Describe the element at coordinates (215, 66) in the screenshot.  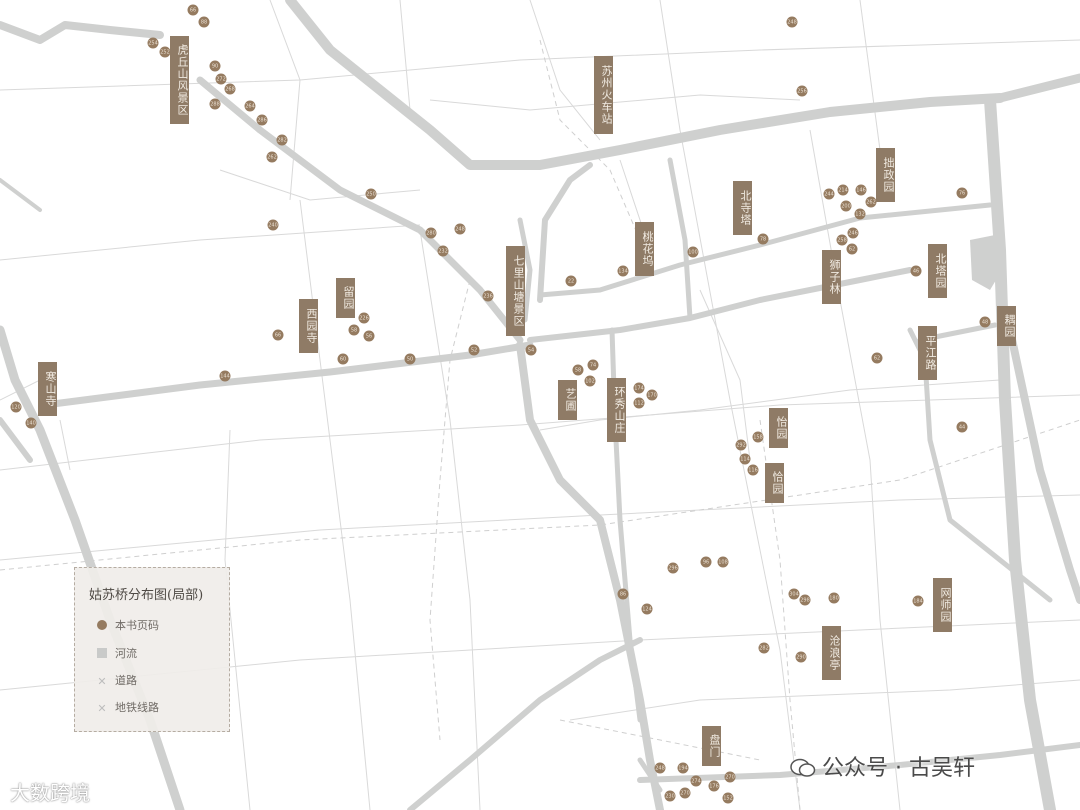
I see `page-pin-label: 90` at that location.